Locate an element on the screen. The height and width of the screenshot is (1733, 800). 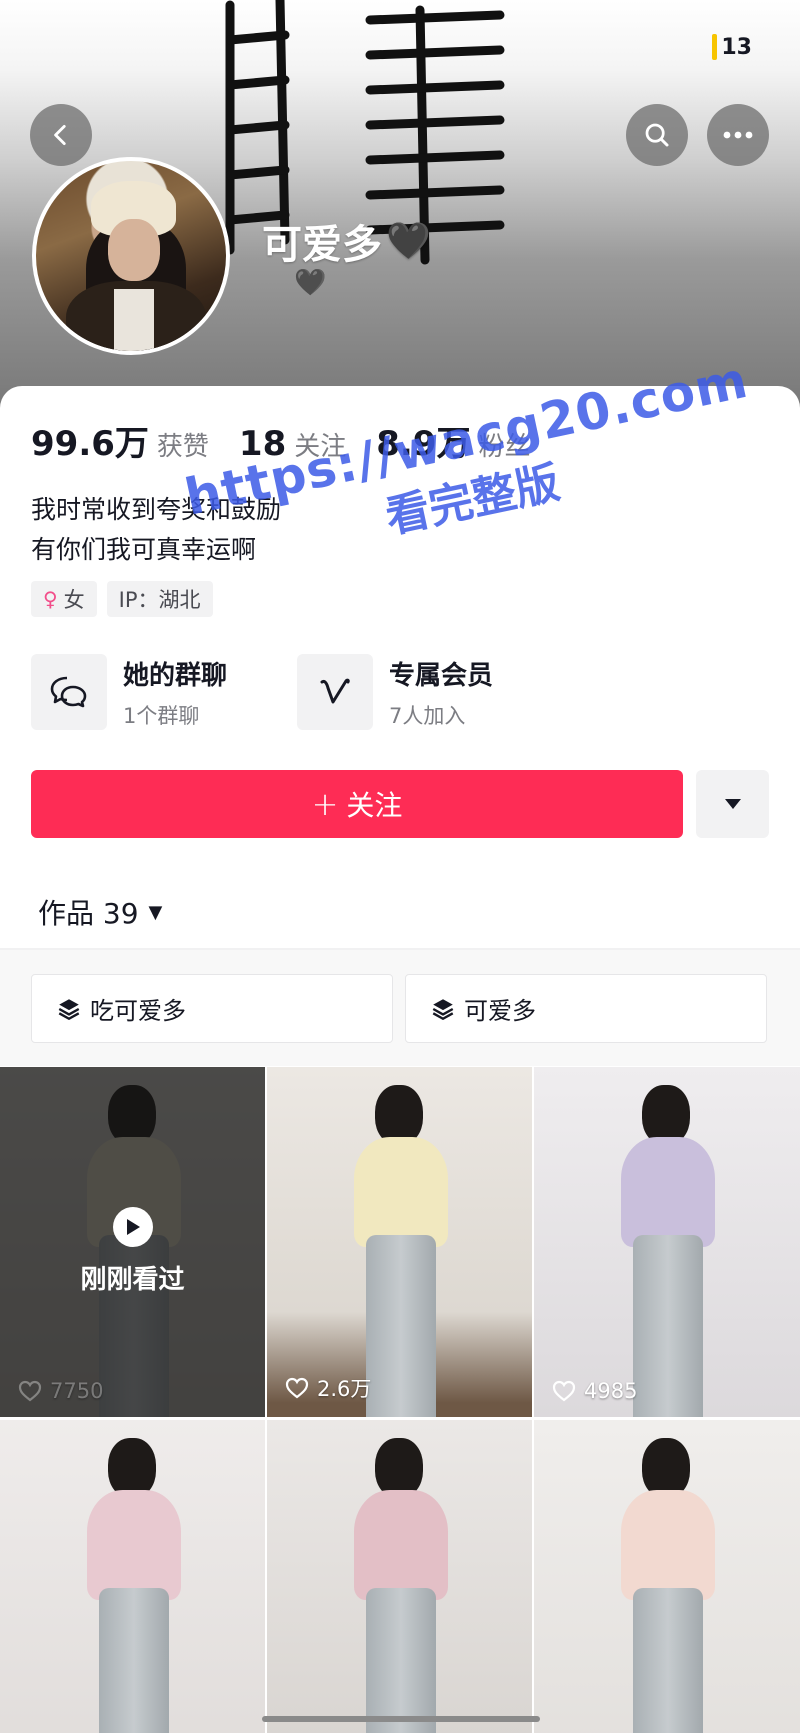
follow-button: + 关注 is located at coordinates (357, 804).